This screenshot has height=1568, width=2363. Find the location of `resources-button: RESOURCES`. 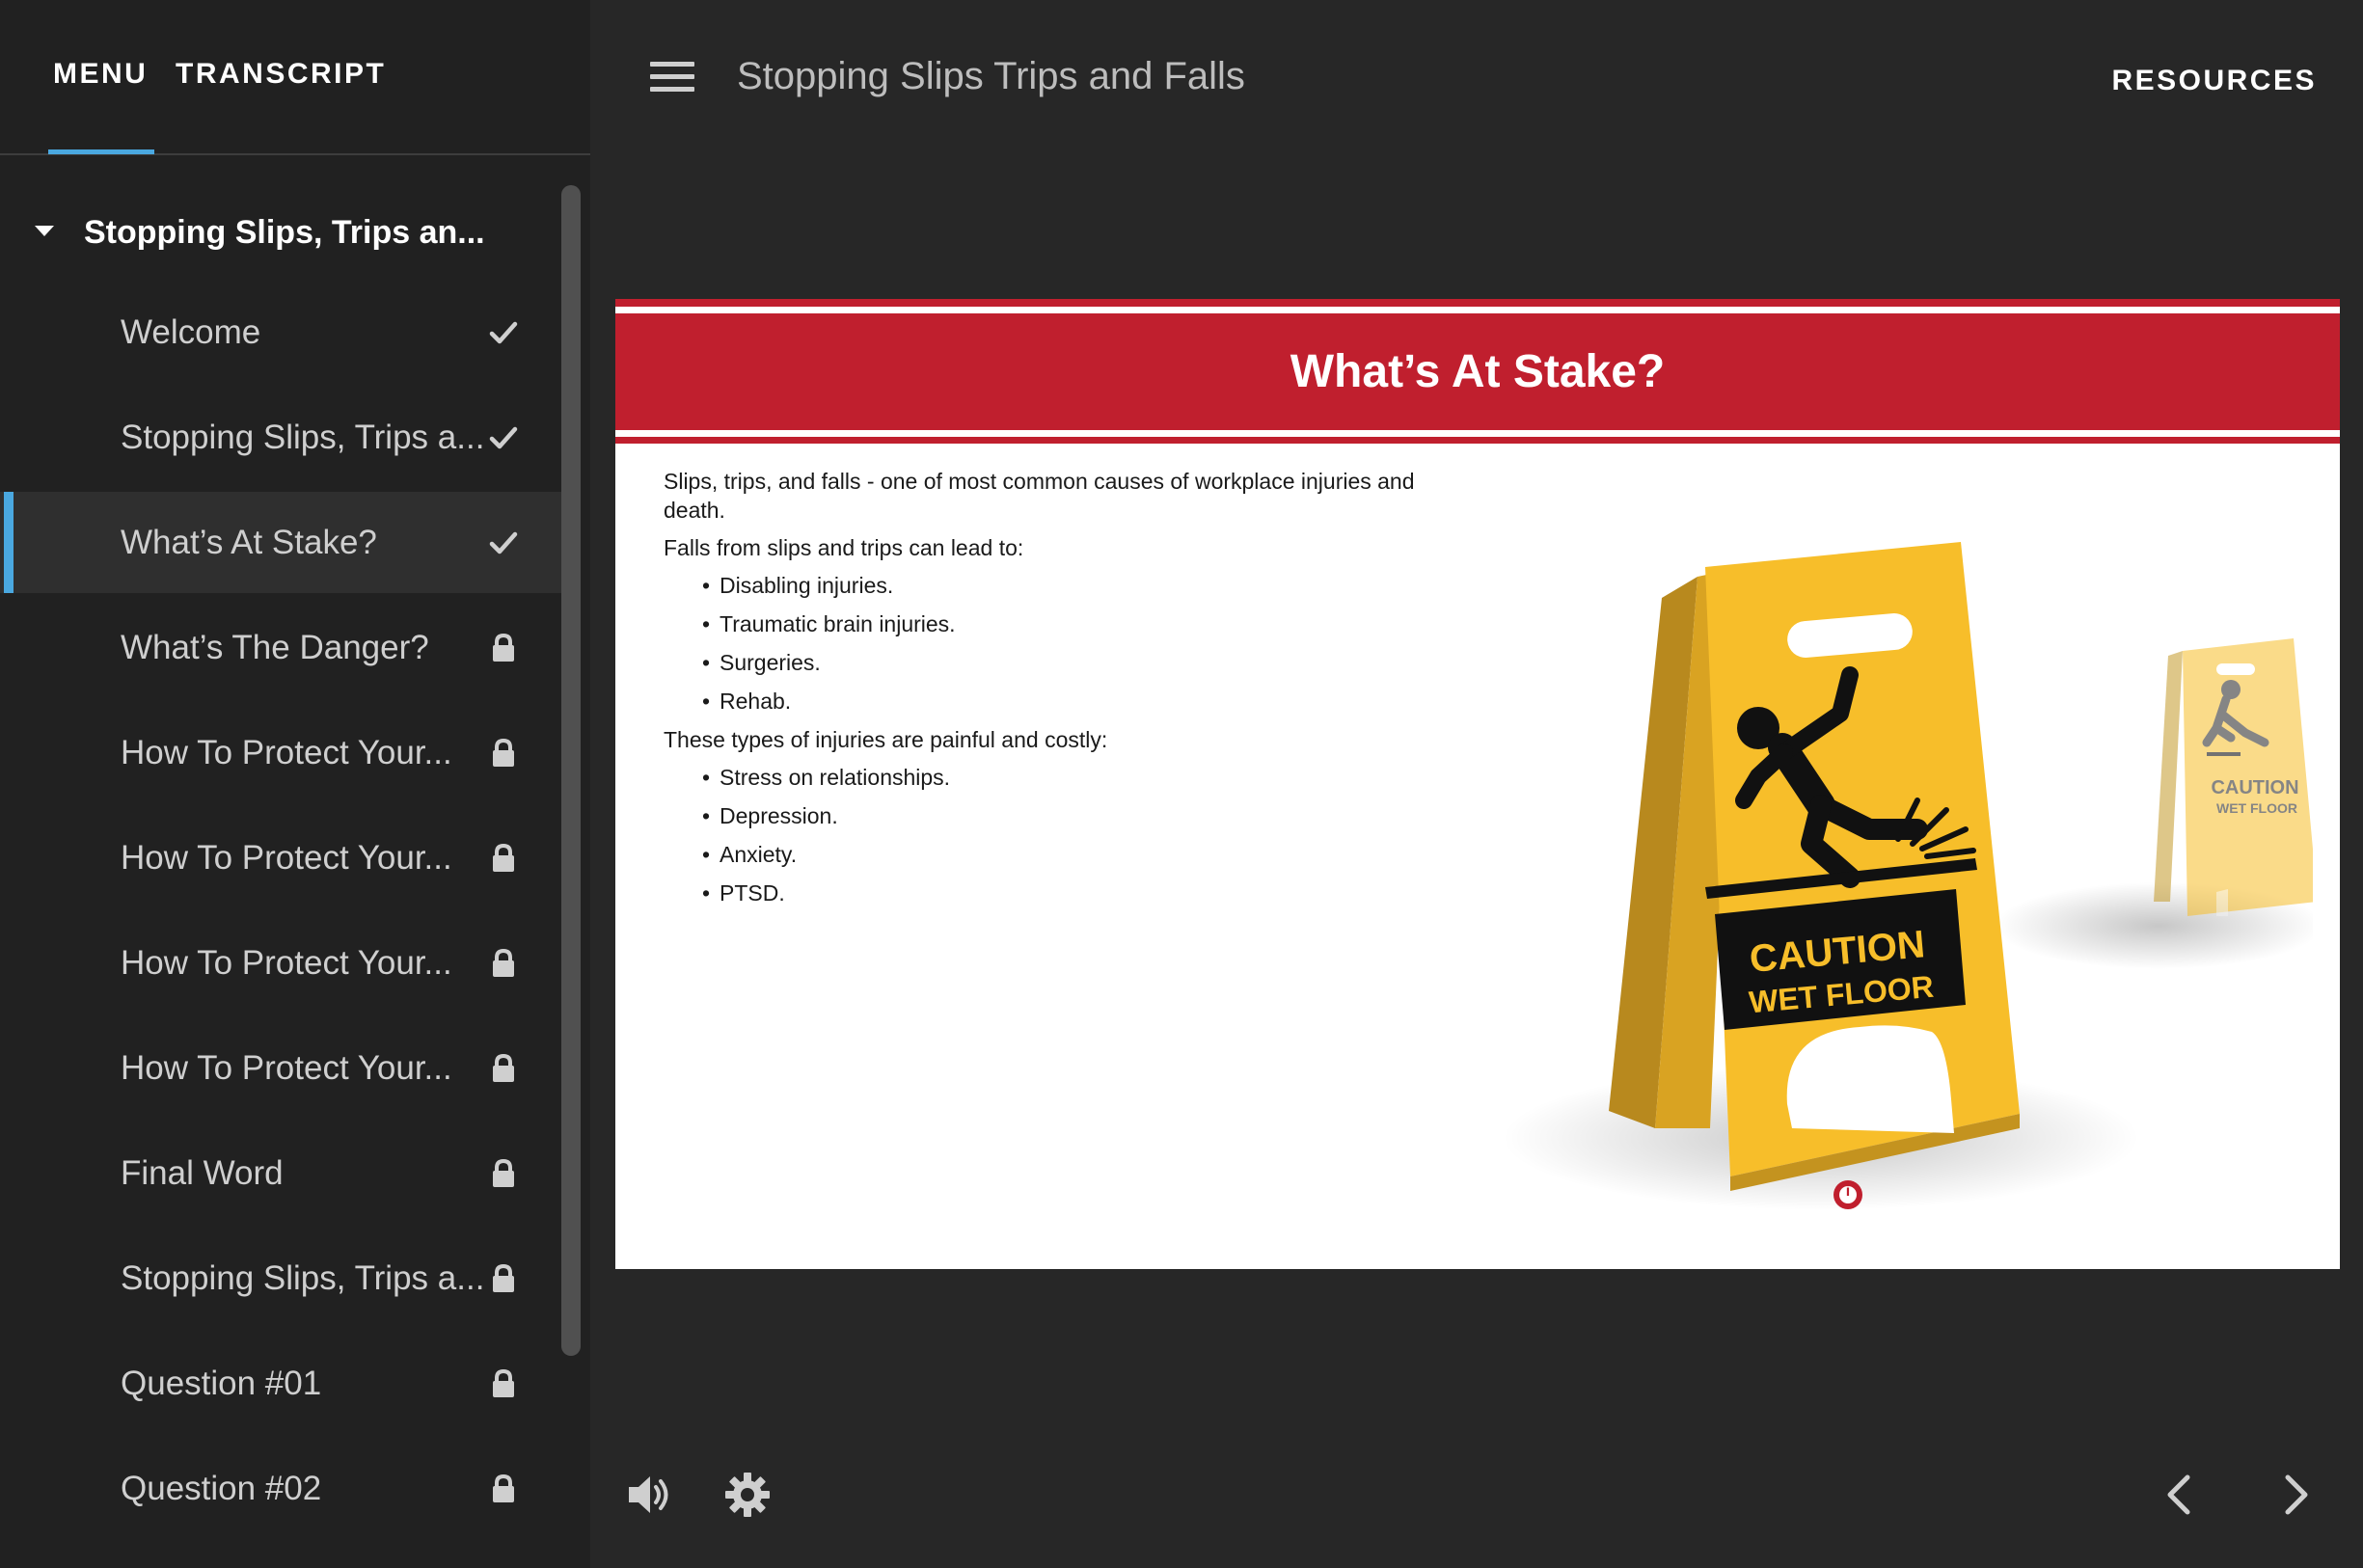

resources-button: RESOURCES is located at coordinates (2214, 81).